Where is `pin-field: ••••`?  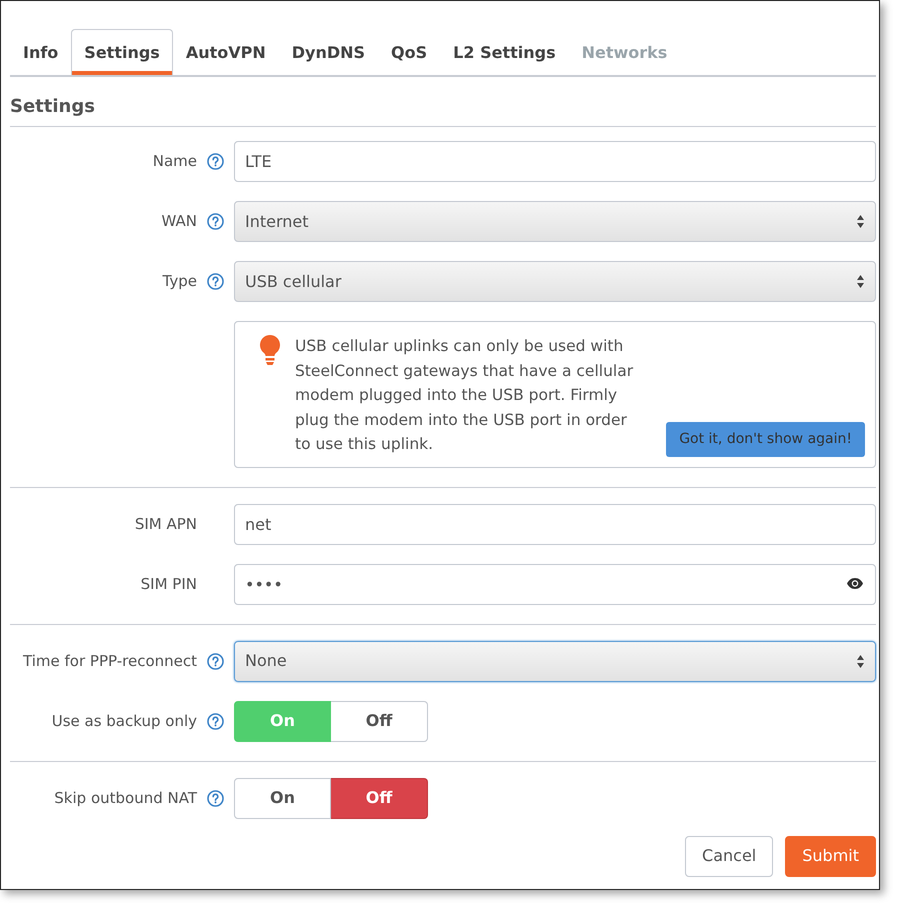 pin-field: •••• is located at coordinates (555, 584).